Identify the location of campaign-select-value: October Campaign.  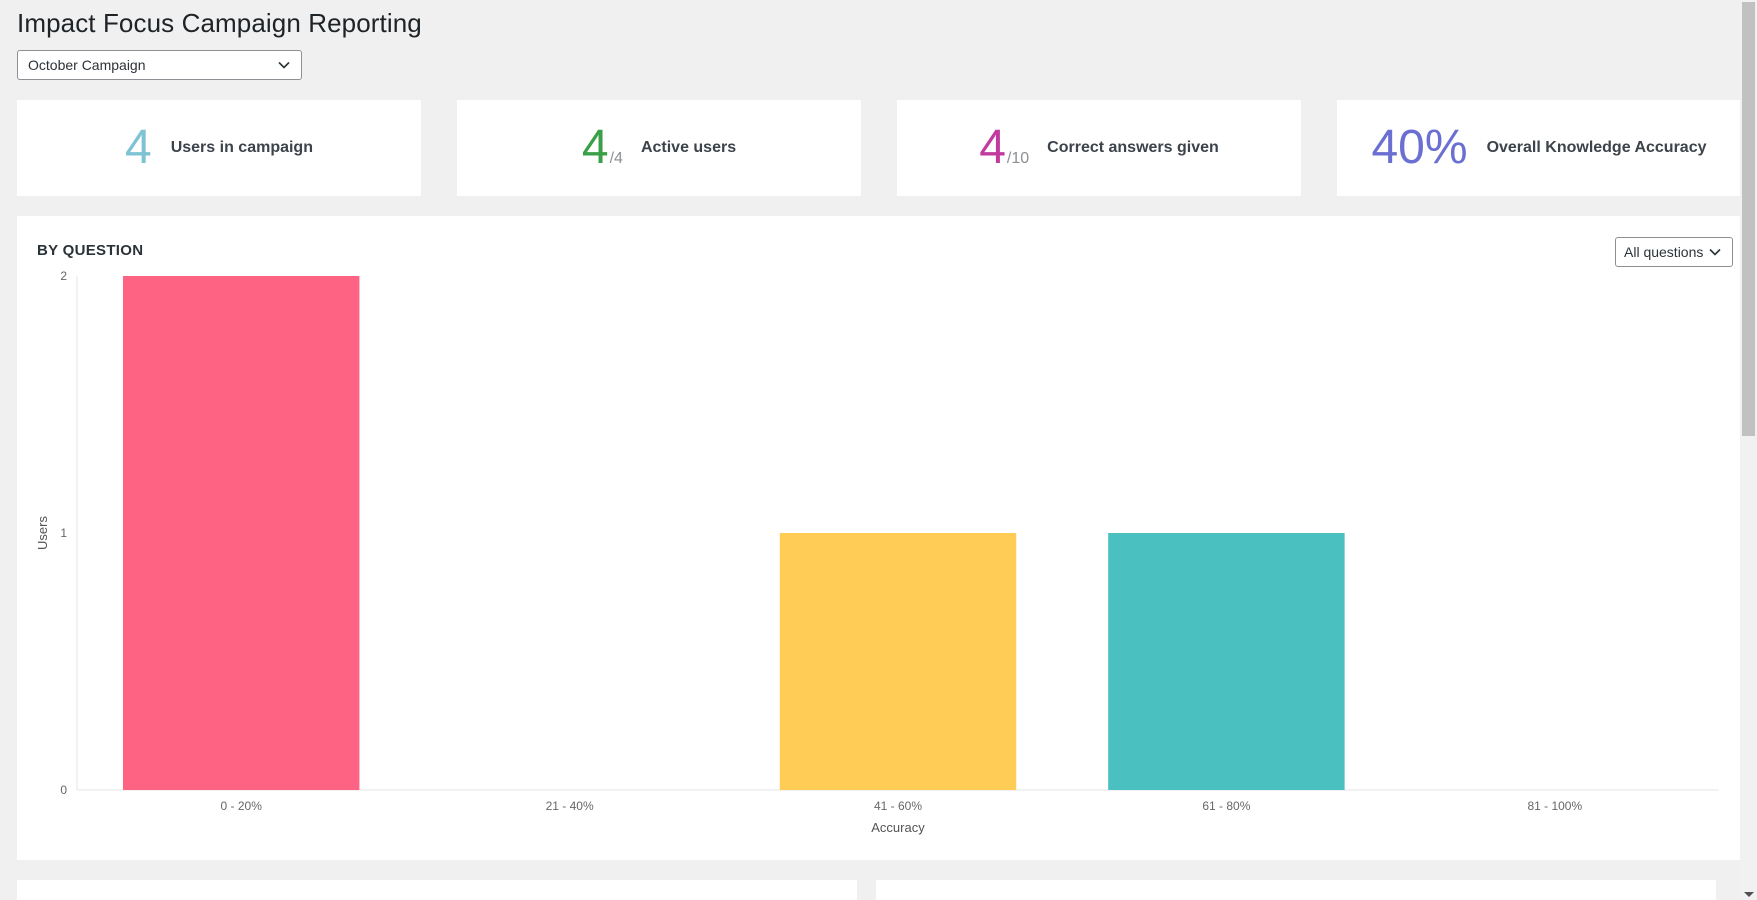
(87, 65).